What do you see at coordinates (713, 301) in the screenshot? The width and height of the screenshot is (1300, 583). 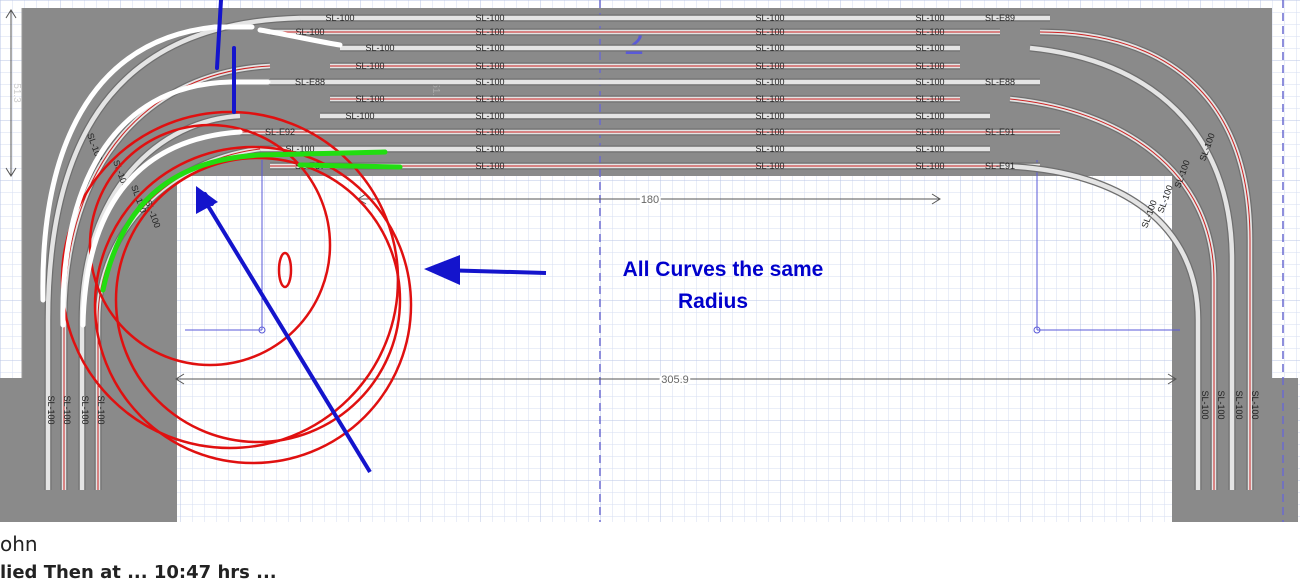 I see `callout-line-2: Radius` at bounding box center [713, 301].